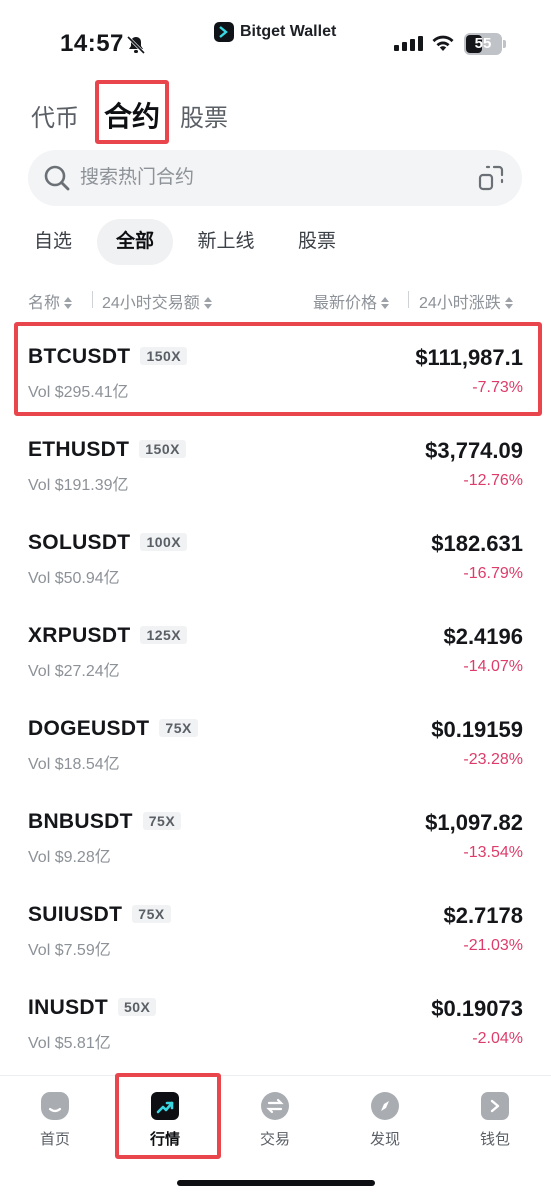  What do you see at coordinates (345, 303) in the screenshot?
I see `column-price-label: 最新价格` at bounding box center [345, 303].